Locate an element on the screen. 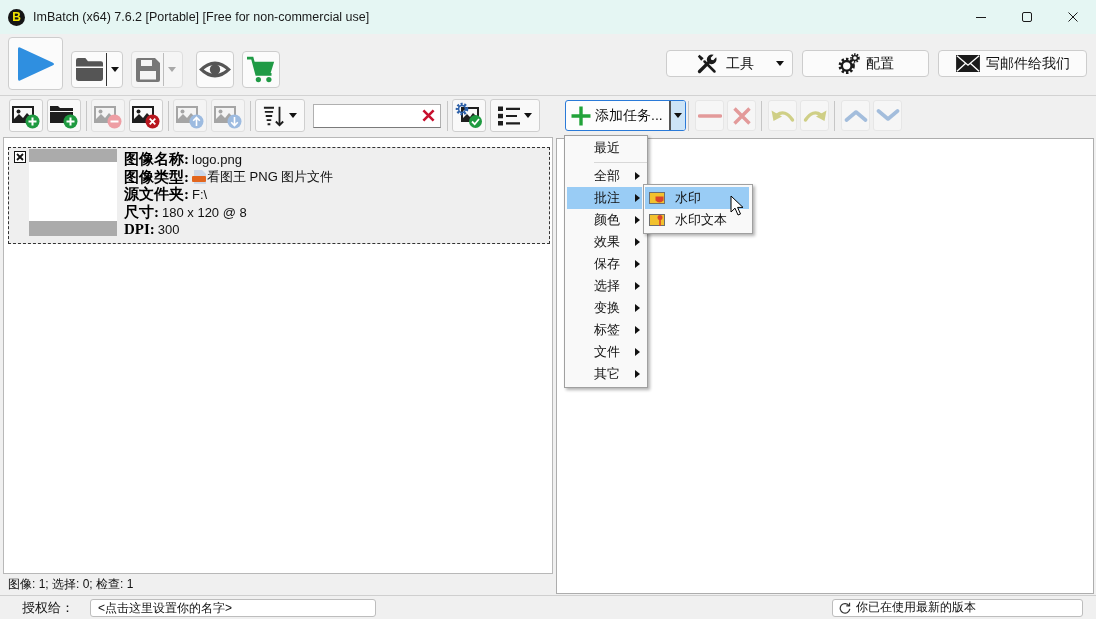  play-icon is located at coordinates (35, 63).